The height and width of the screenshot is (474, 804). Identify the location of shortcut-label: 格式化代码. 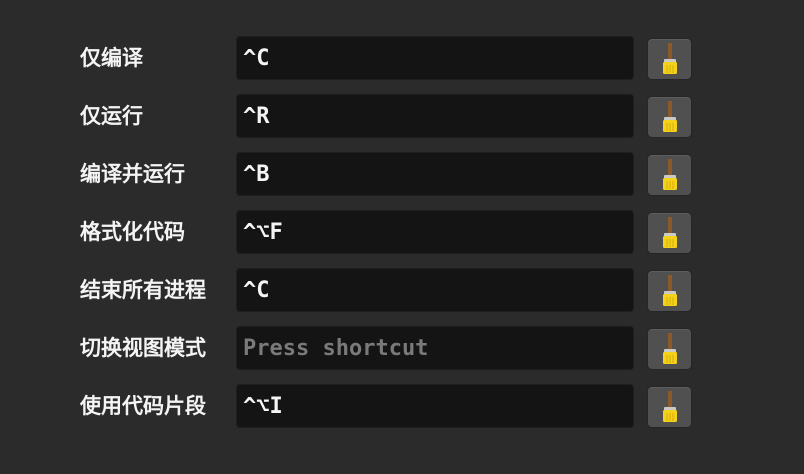
(132, 232).